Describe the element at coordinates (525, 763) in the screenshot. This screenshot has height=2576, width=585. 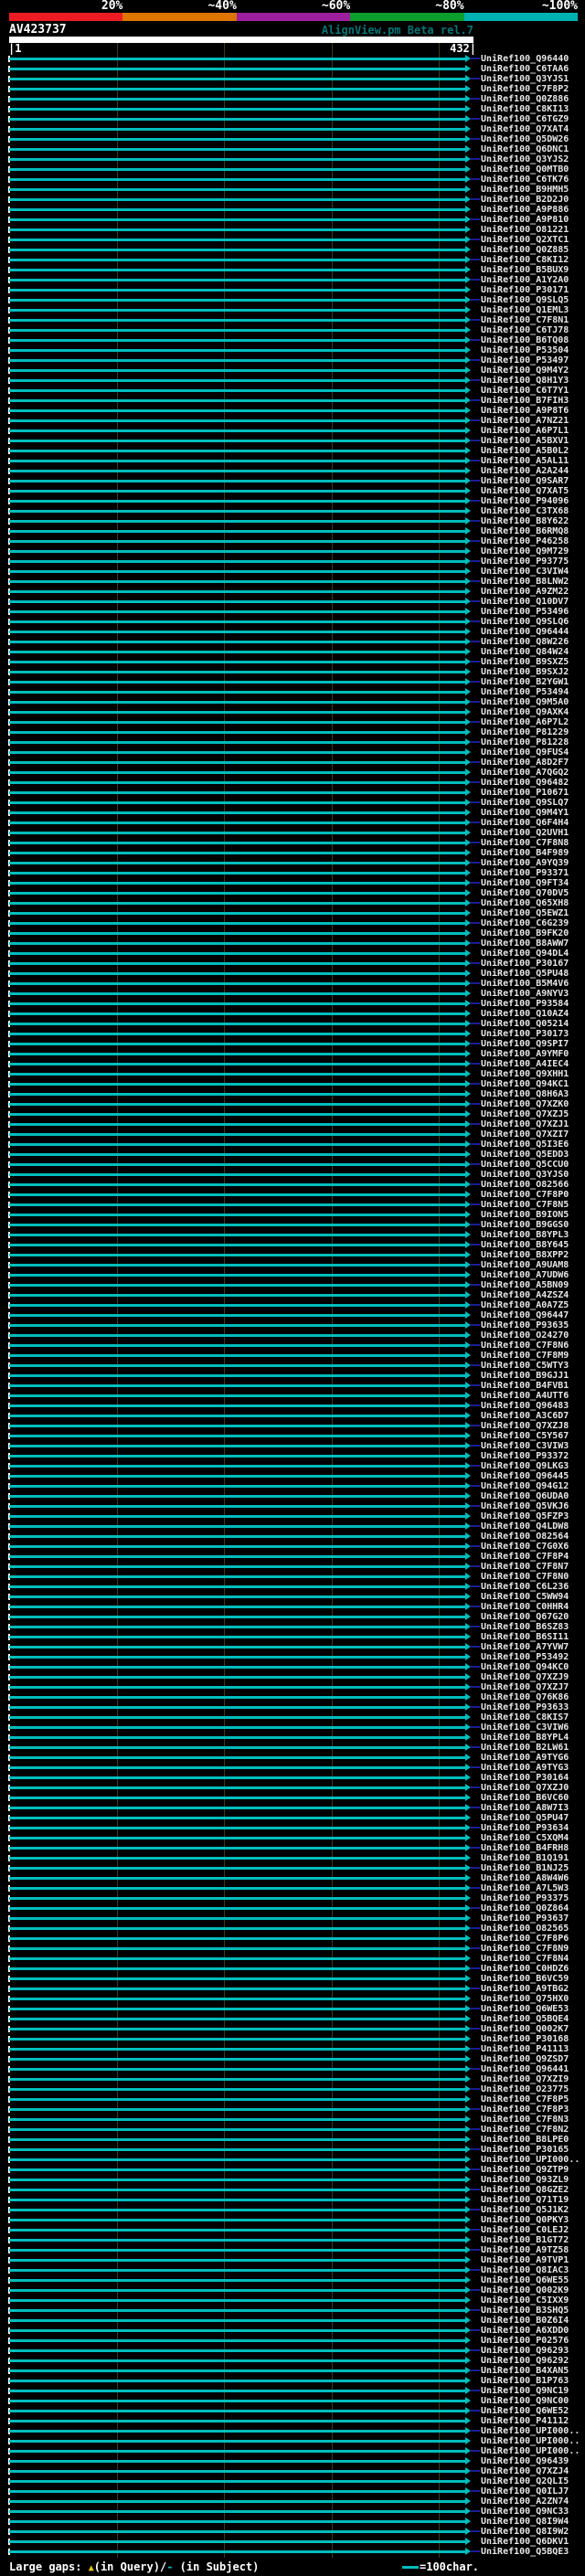
I see `hit-label: UniRef100_A8D2F7` at that location.